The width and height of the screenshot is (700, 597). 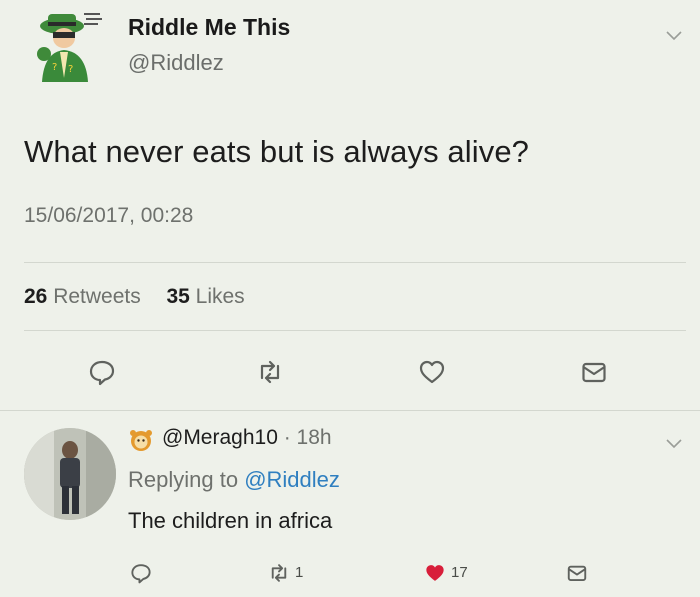 I want to click on user-handle: @Riddlez, so click(x=176, y=63).